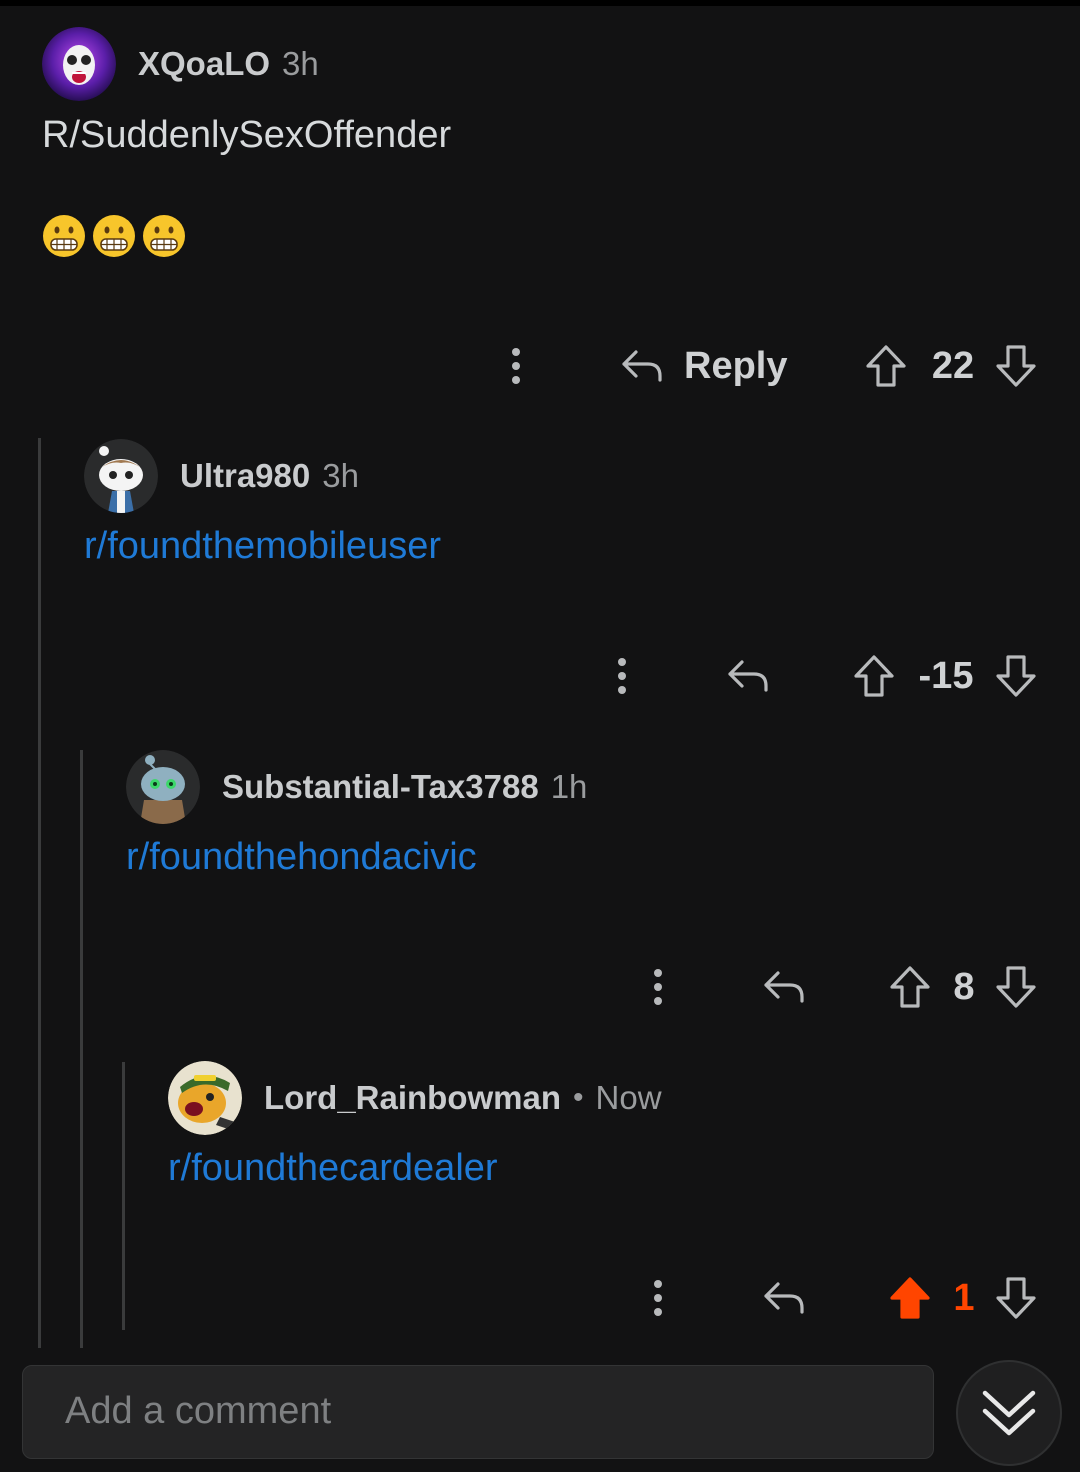  I want to click on reply-label: Reply, so click(736, 365).